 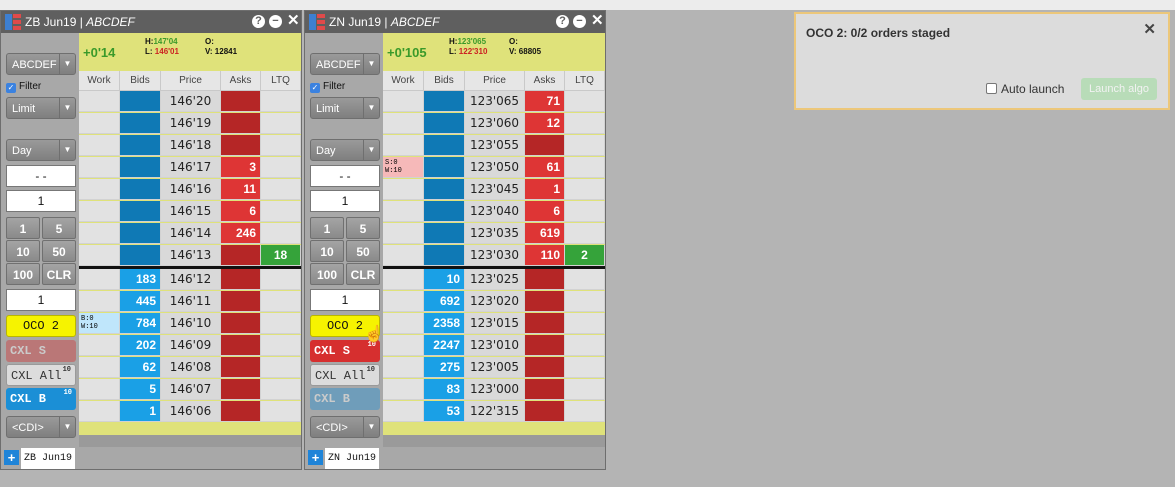 I want to click on ask-cell: 1, so click(x=545, y=189).